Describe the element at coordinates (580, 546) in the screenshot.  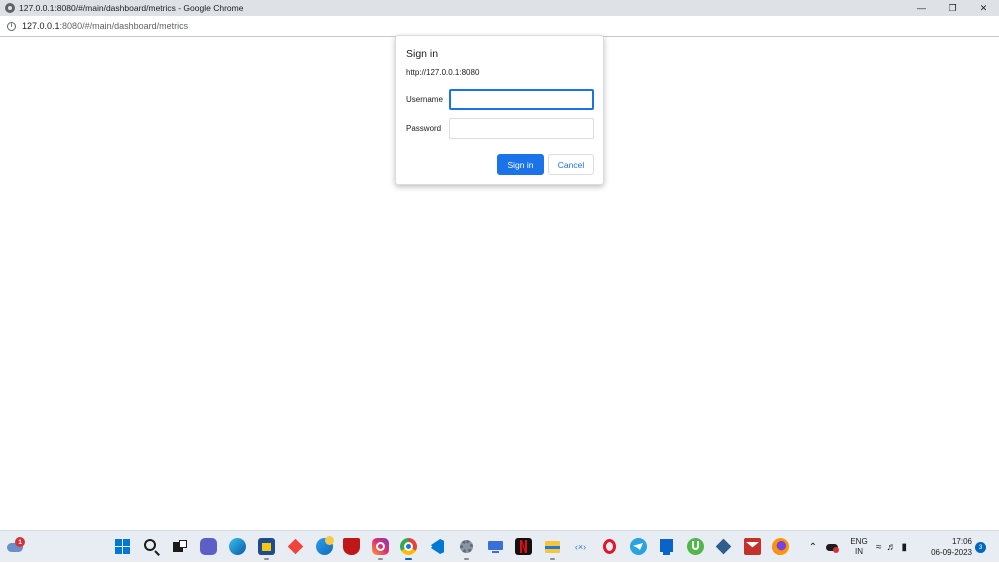
I see `xampp-icon: ‹×›` at that location.